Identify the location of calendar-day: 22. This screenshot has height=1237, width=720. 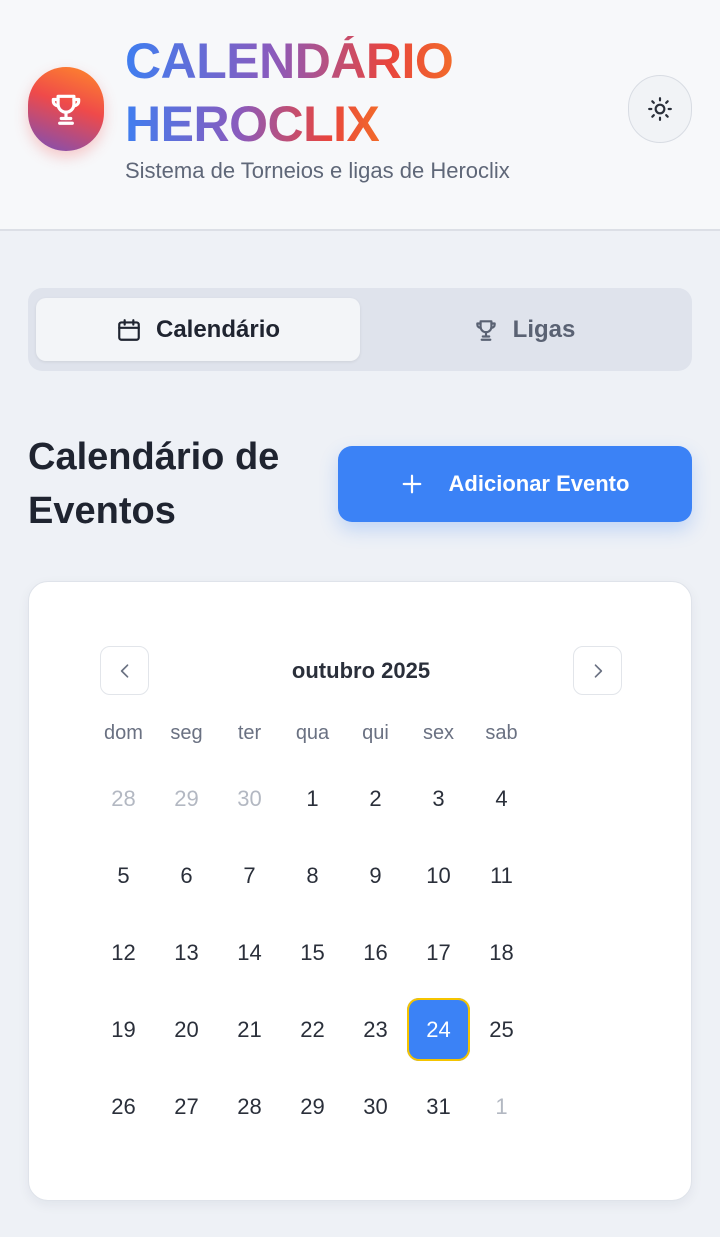
(312, 1029).